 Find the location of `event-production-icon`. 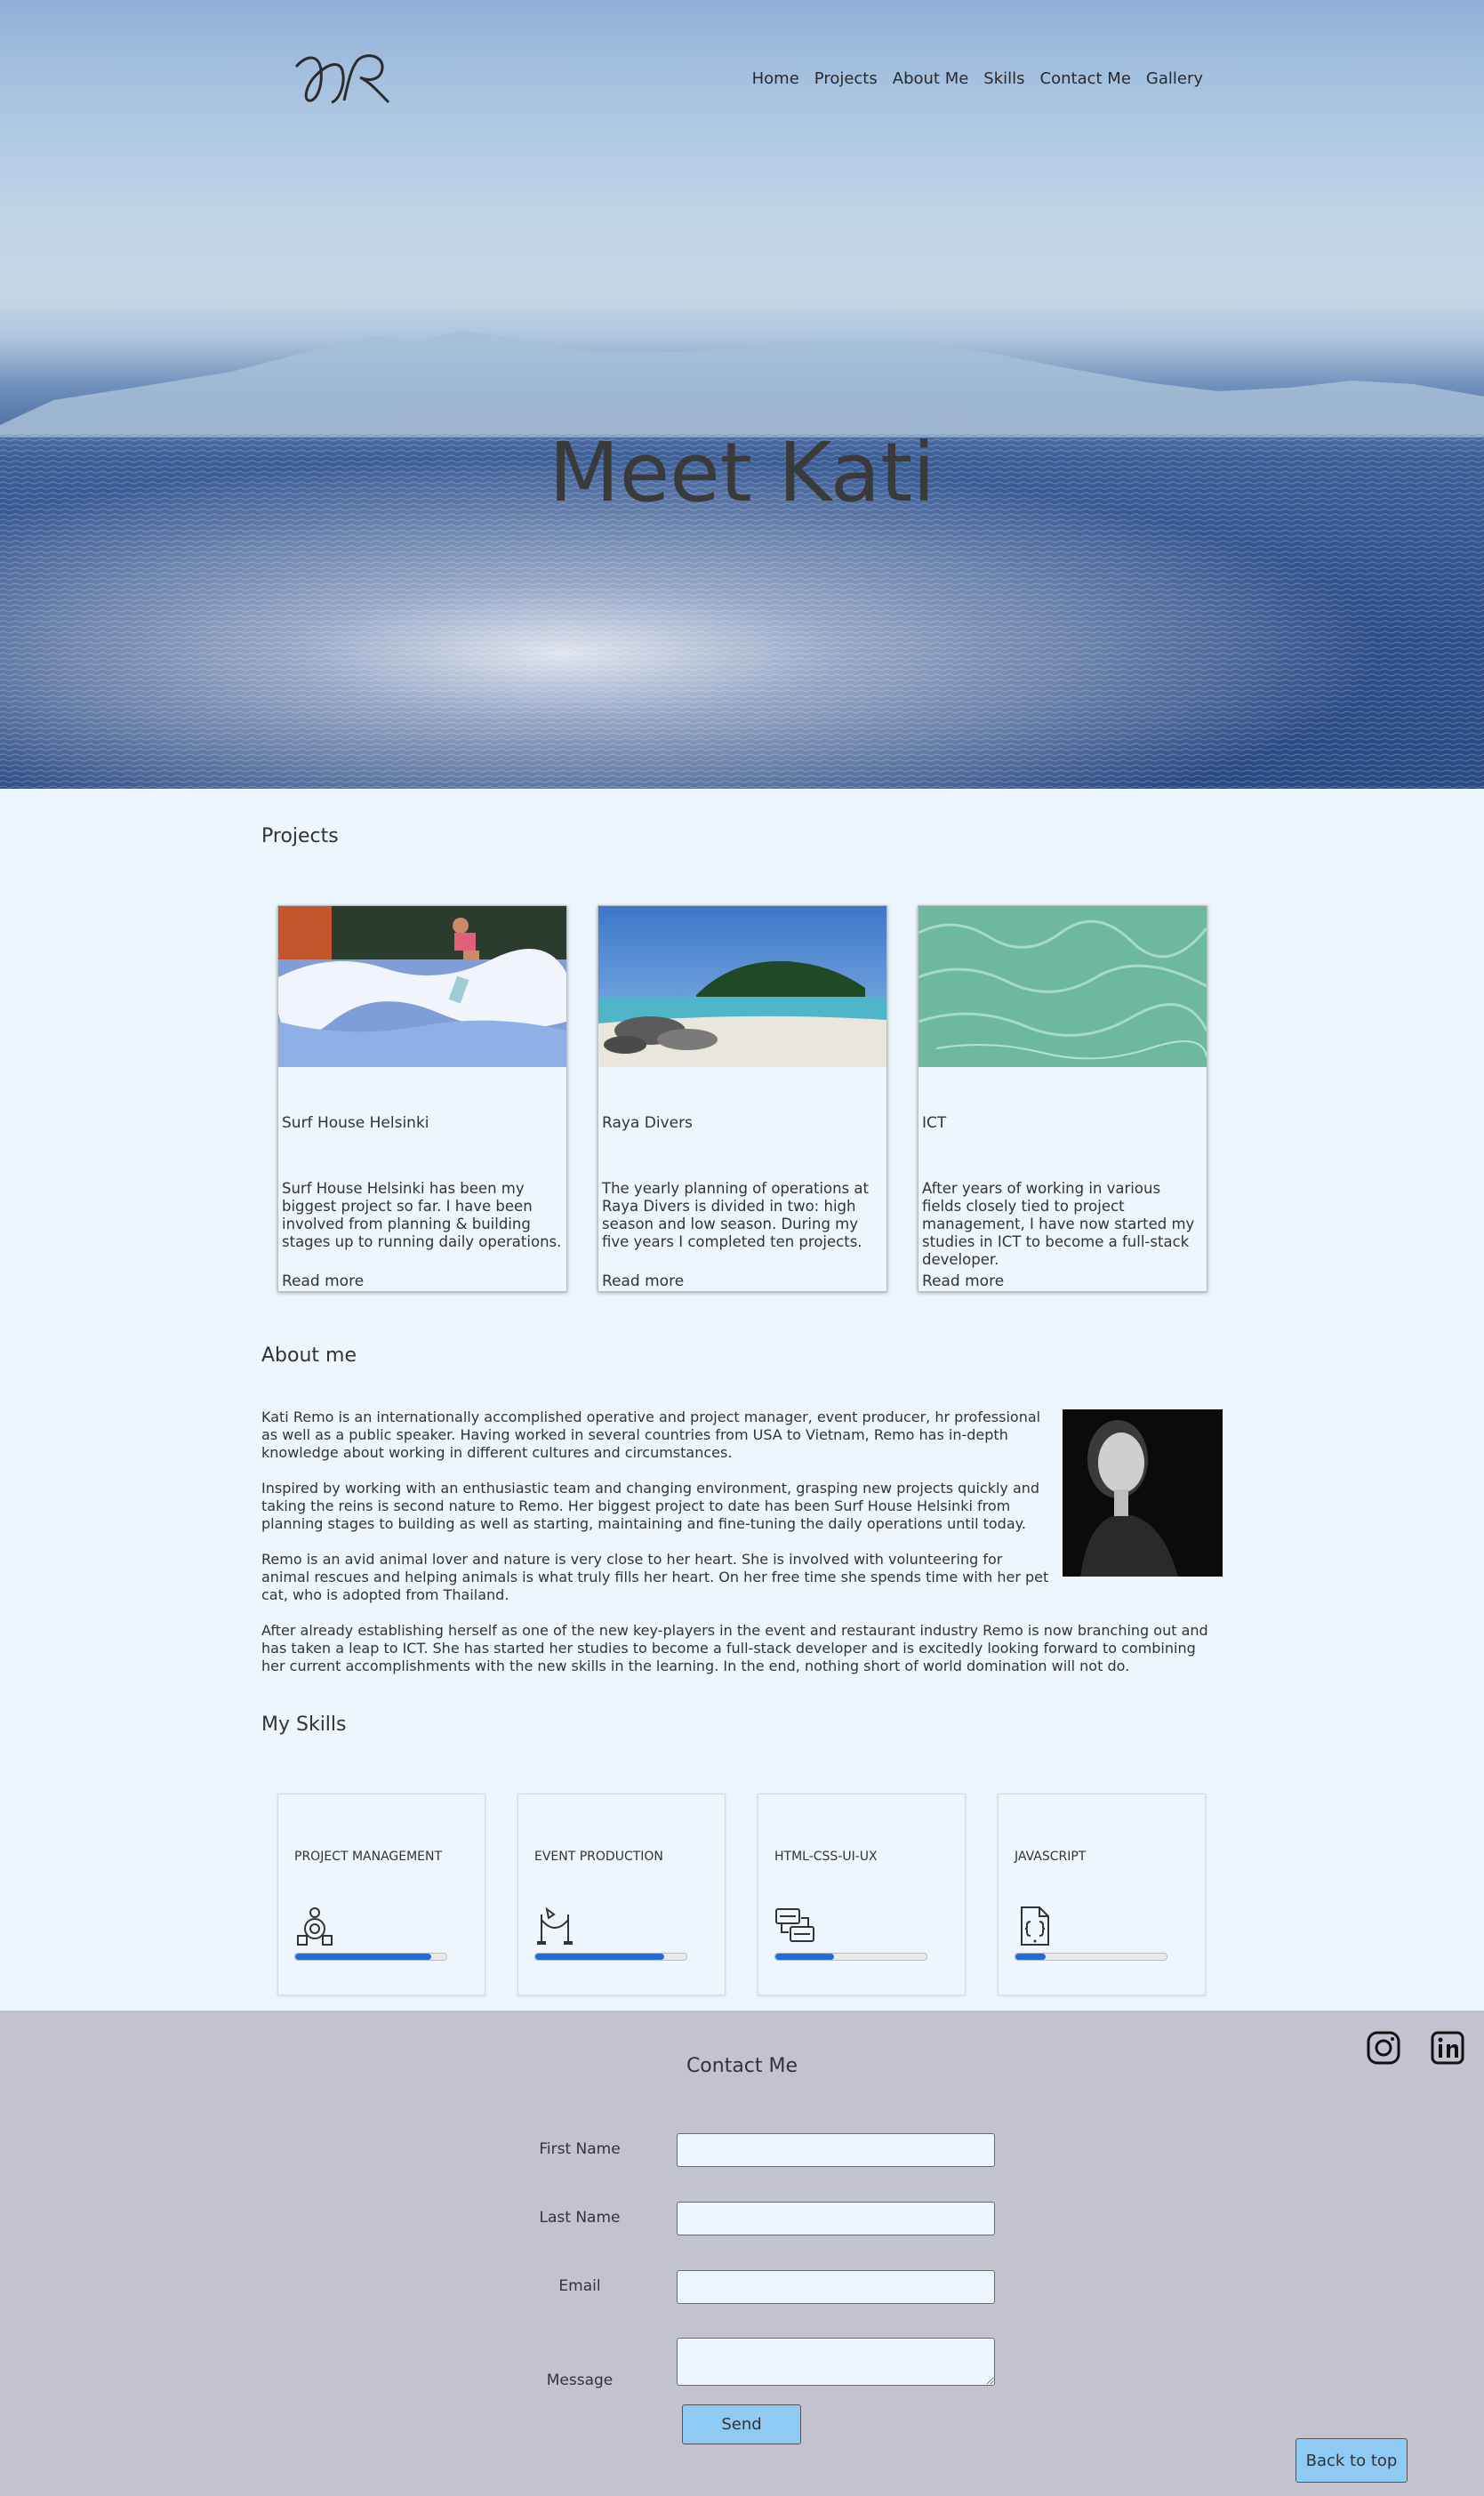

event-production-icon is located at coordinates (555, 1926).